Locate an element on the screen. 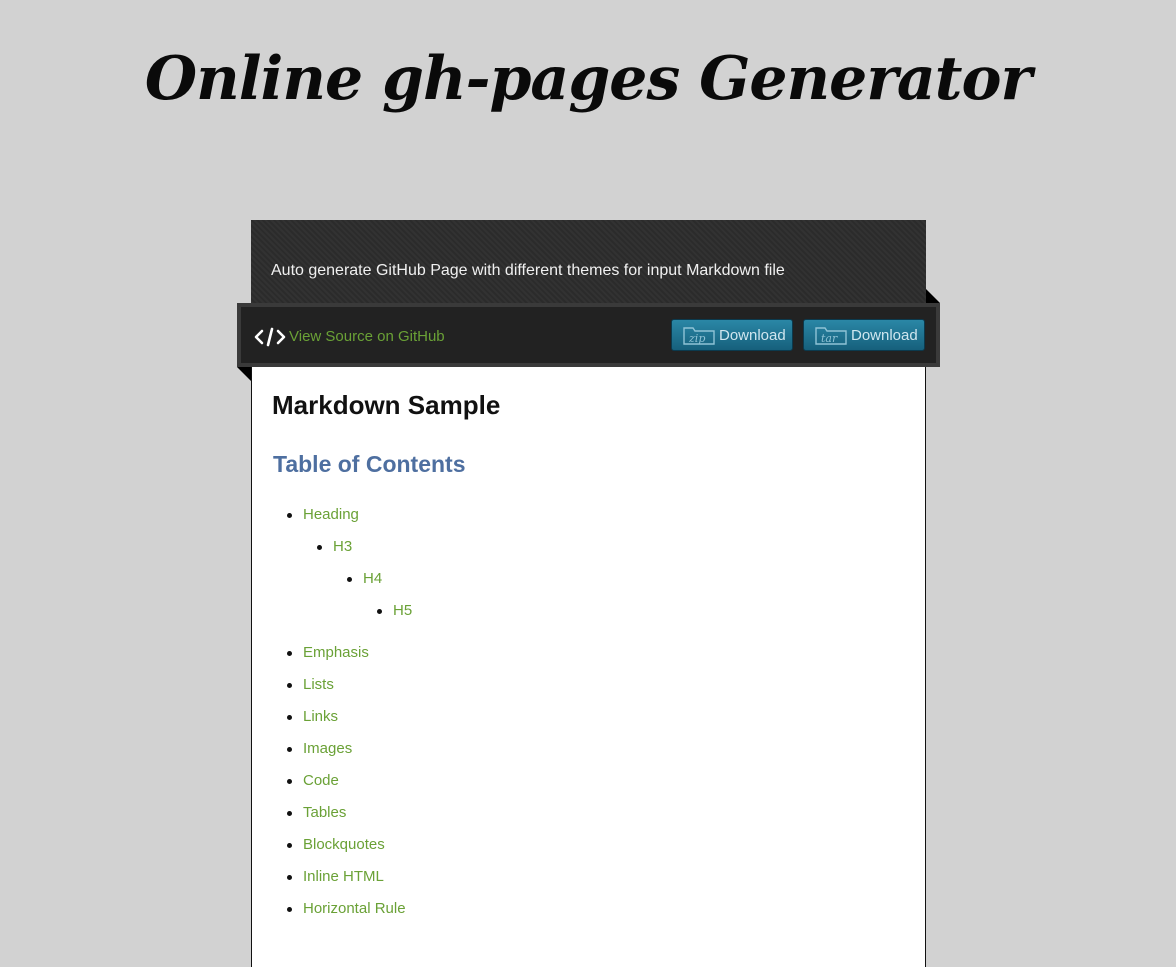  toc-list-item: H5 is located at coordinates (394, 611).